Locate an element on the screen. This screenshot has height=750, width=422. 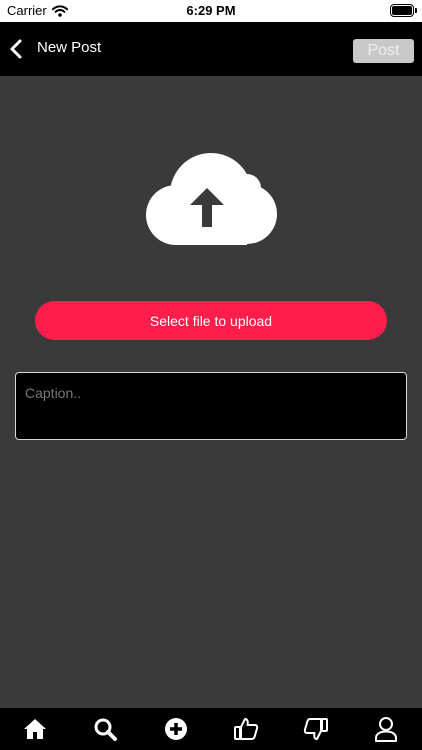
status-bar: Carrier 6:29 PM is located at coordinates (211, 11).